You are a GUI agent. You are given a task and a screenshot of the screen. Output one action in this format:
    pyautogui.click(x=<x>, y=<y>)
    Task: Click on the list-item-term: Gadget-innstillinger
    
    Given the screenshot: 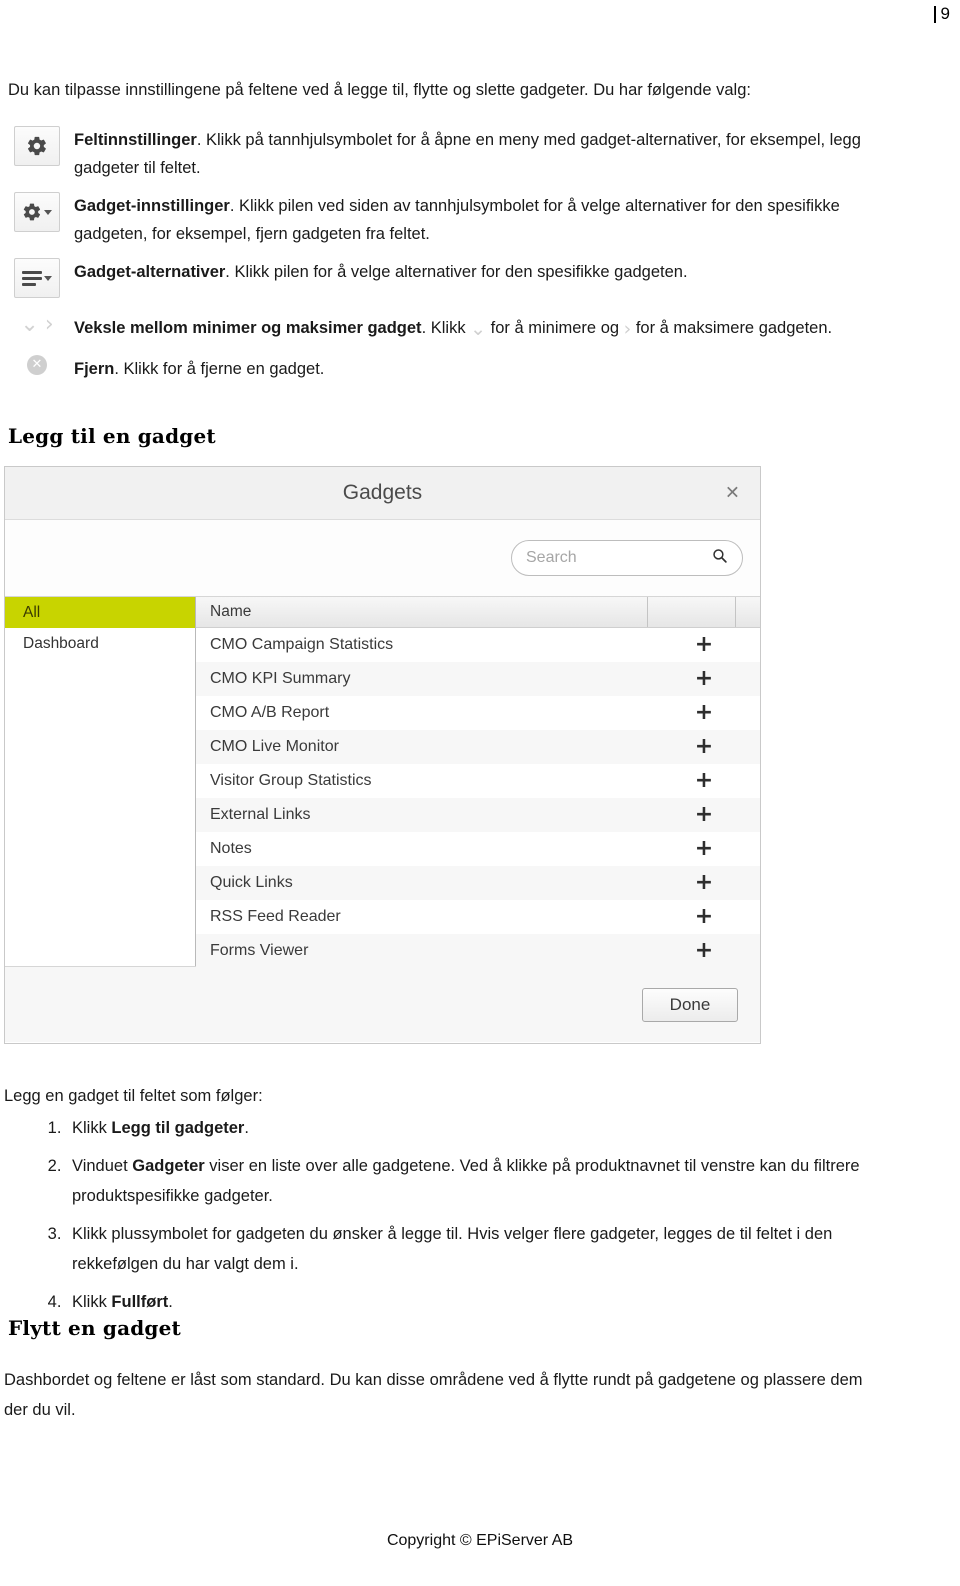 What is the action you would take?
    pyautogui.click(x=152, y=206)
    